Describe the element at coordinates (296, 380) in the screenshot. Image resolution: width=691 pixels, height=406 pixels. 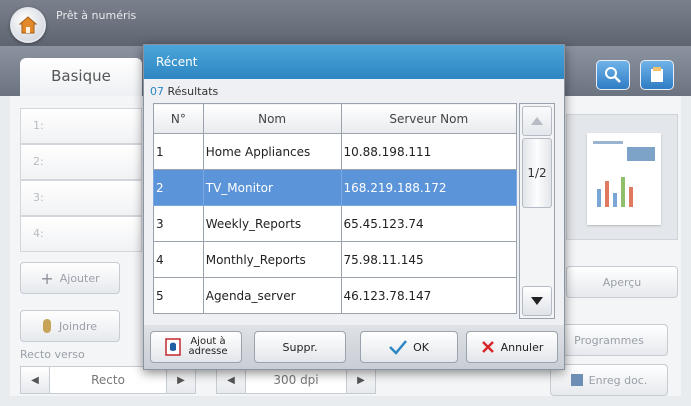
I see `resolution-value: 300 dpi` at that location.